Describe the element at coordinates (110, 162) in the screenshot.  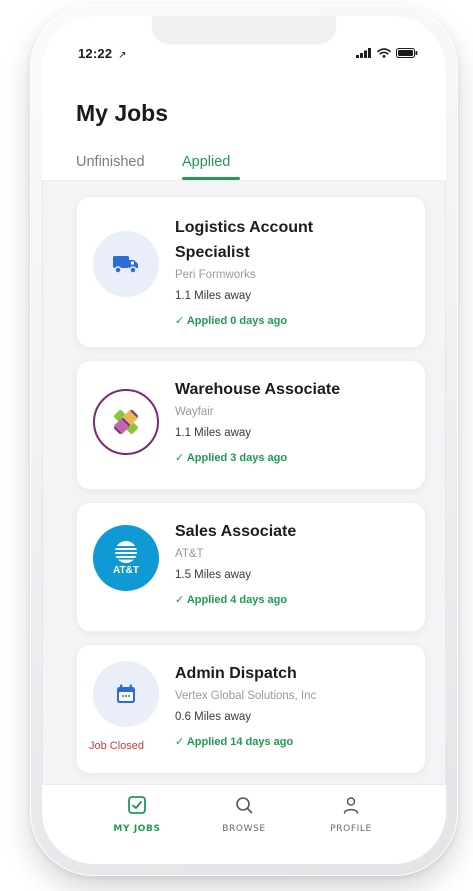
I see `tab-unfinished: Unfinished` at that location.